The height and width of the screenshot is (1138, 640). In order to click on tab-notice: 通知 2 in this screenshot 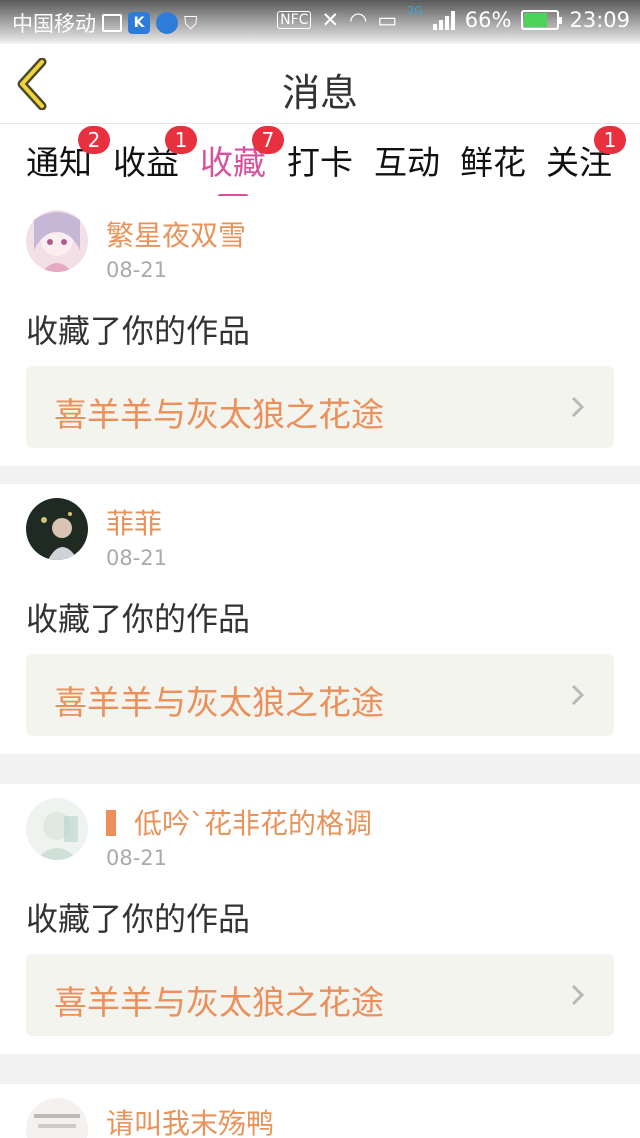, I will do `click(68, 155)`.